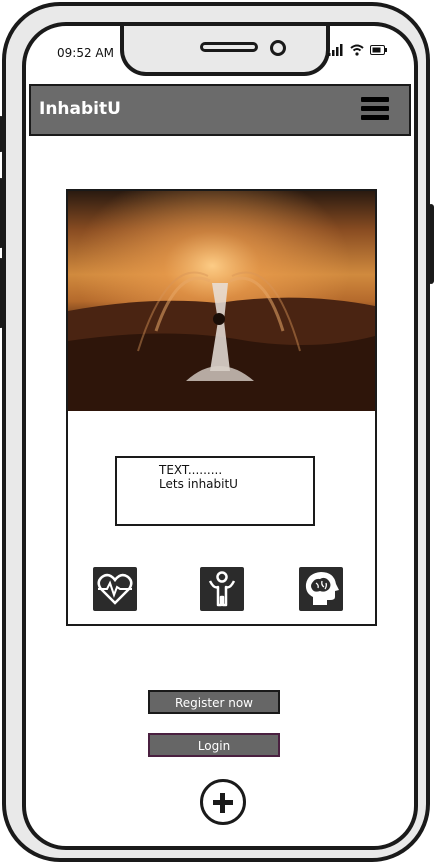 Image resolution: width=436 pixels, height=867 pixels. What do you see at coordinates (375, 109) in the screenshot?
I see `menu-icon` at bounding box center [375, 109].